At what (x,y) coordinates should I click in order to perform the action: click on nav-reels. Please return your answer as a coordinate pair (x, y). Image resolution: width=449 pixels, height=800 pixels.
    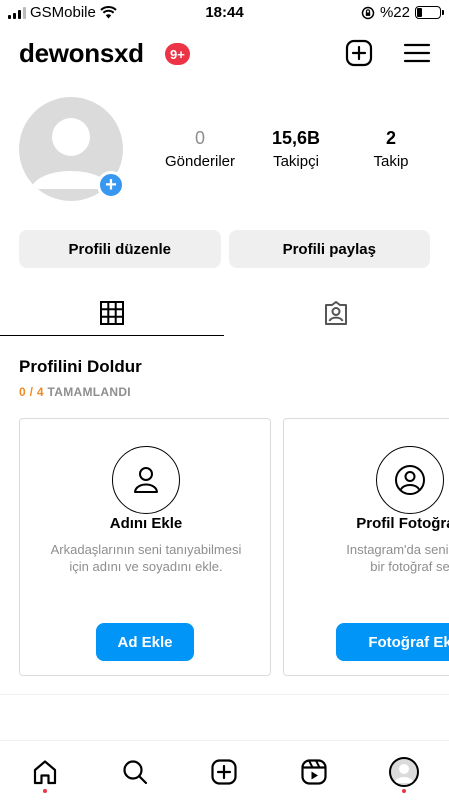
    Looking at the image, I should click on (314, 772).